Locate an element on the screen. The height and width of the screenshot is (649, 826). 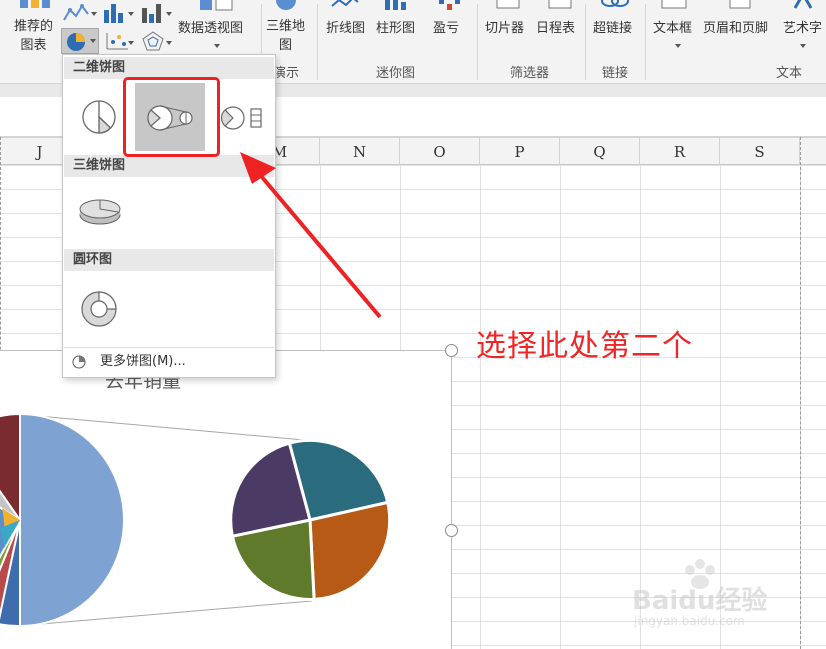
highlight-box is located at coordinates (171, 117).